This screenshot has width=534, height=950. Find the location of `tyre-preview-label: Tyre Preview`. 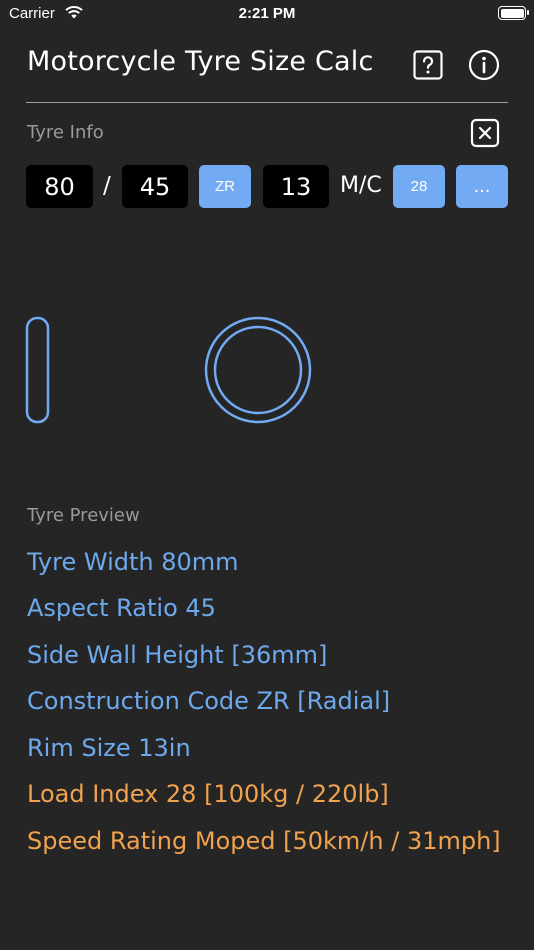

tyre-preview-label: Tyre Preview is located at coordinates (83, 515).